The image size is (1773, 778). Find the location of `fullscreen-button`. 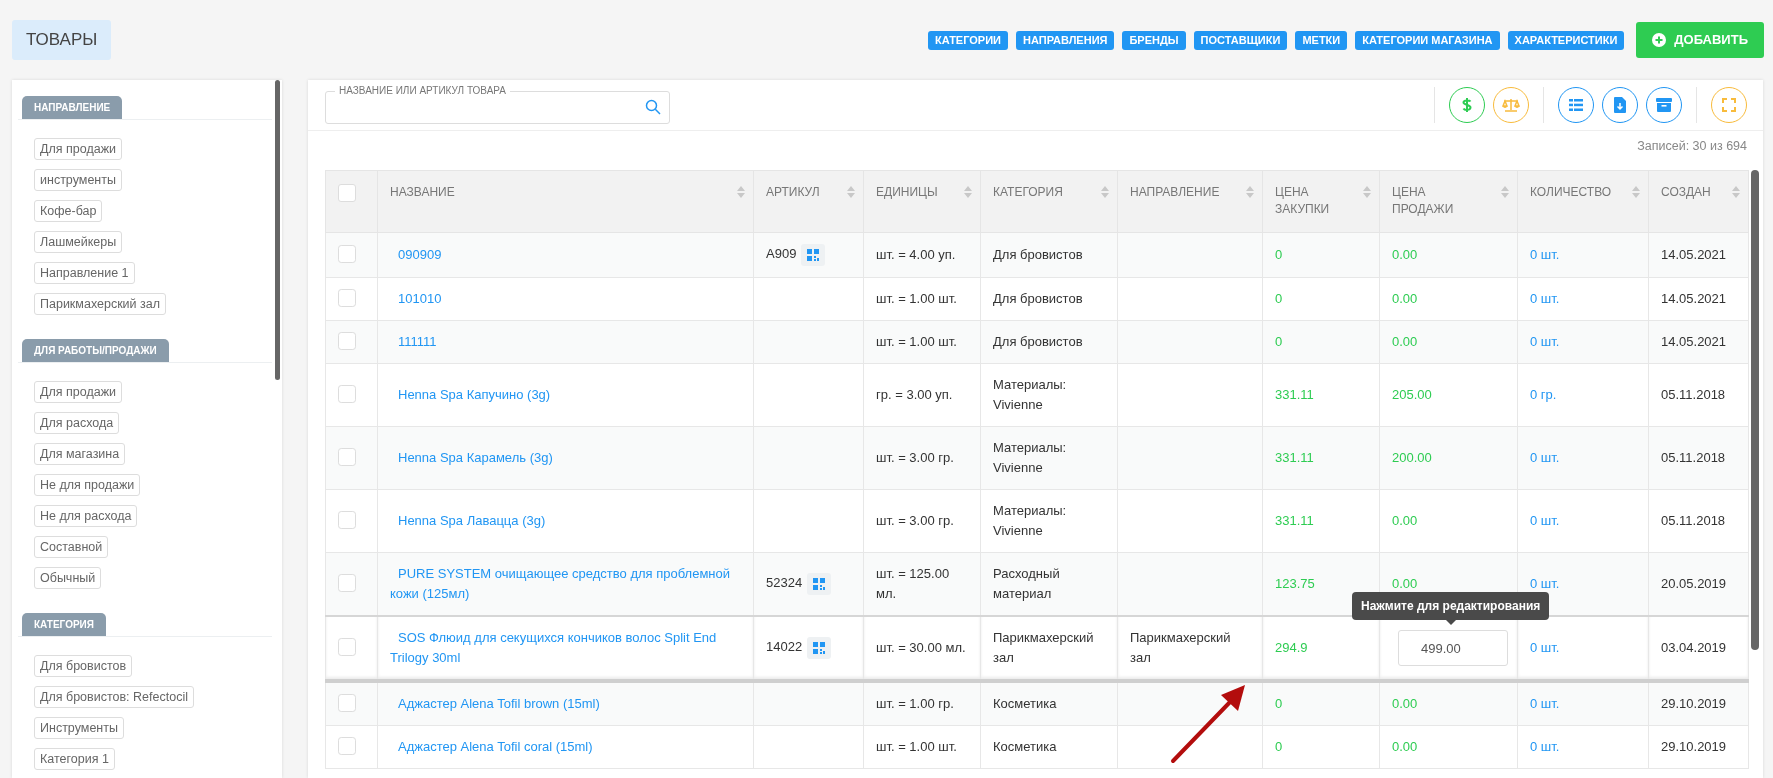

fullscreen-button is located at coordinates (1729, 105).